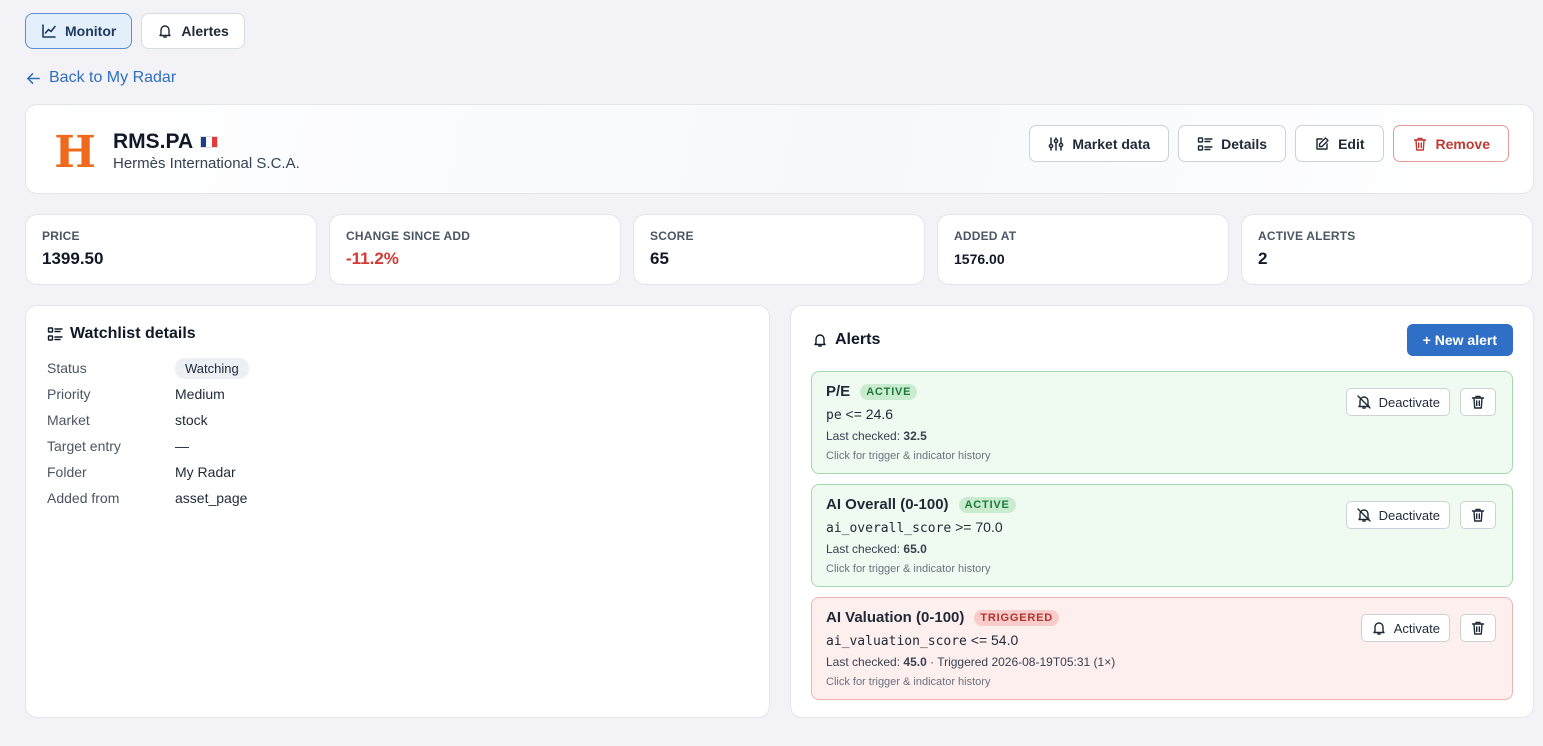  Describe the element at coordinates (1162, 549) in the screenshot. I see `alert-last-checked: Last checked: 65.0` at that location.